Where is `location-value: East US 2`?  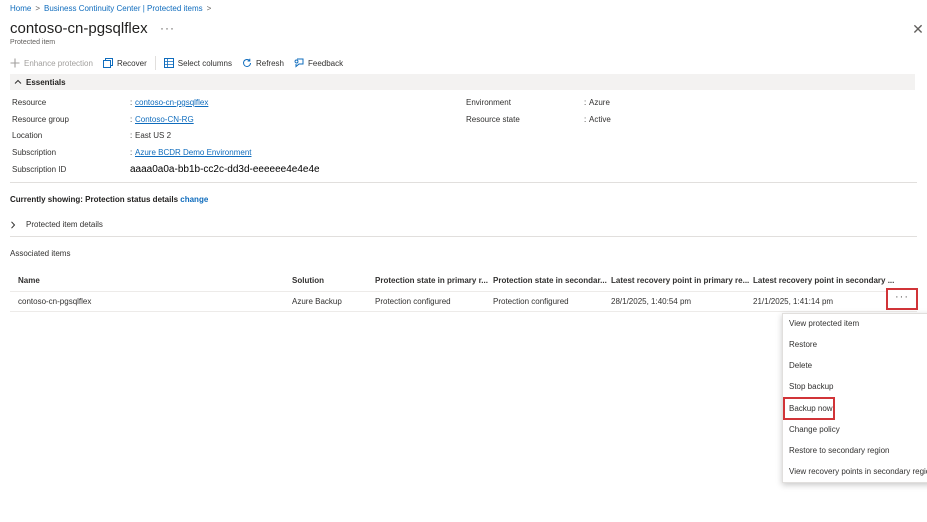 location-value: East US 2 is located at coordinates (153, 135).